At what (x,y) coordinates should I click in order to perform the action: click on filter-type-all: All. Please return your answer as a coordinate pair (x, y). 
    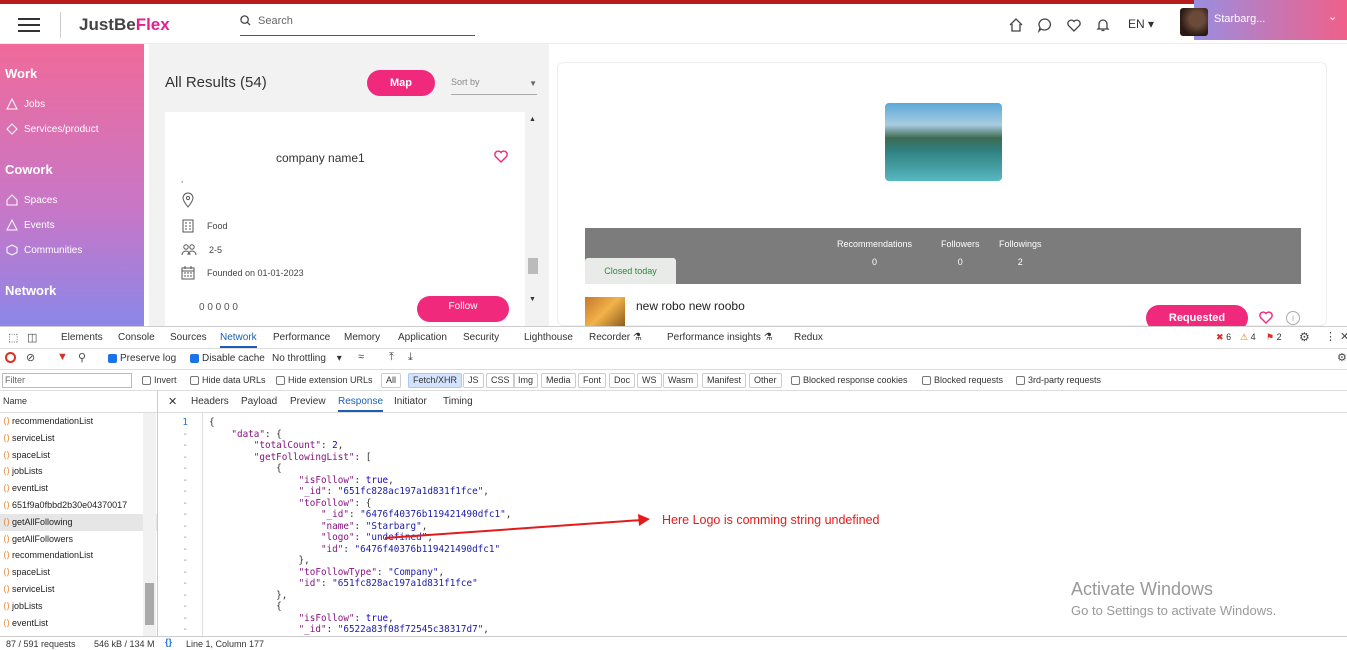
    Looking at the image, I should click on (391, 380).